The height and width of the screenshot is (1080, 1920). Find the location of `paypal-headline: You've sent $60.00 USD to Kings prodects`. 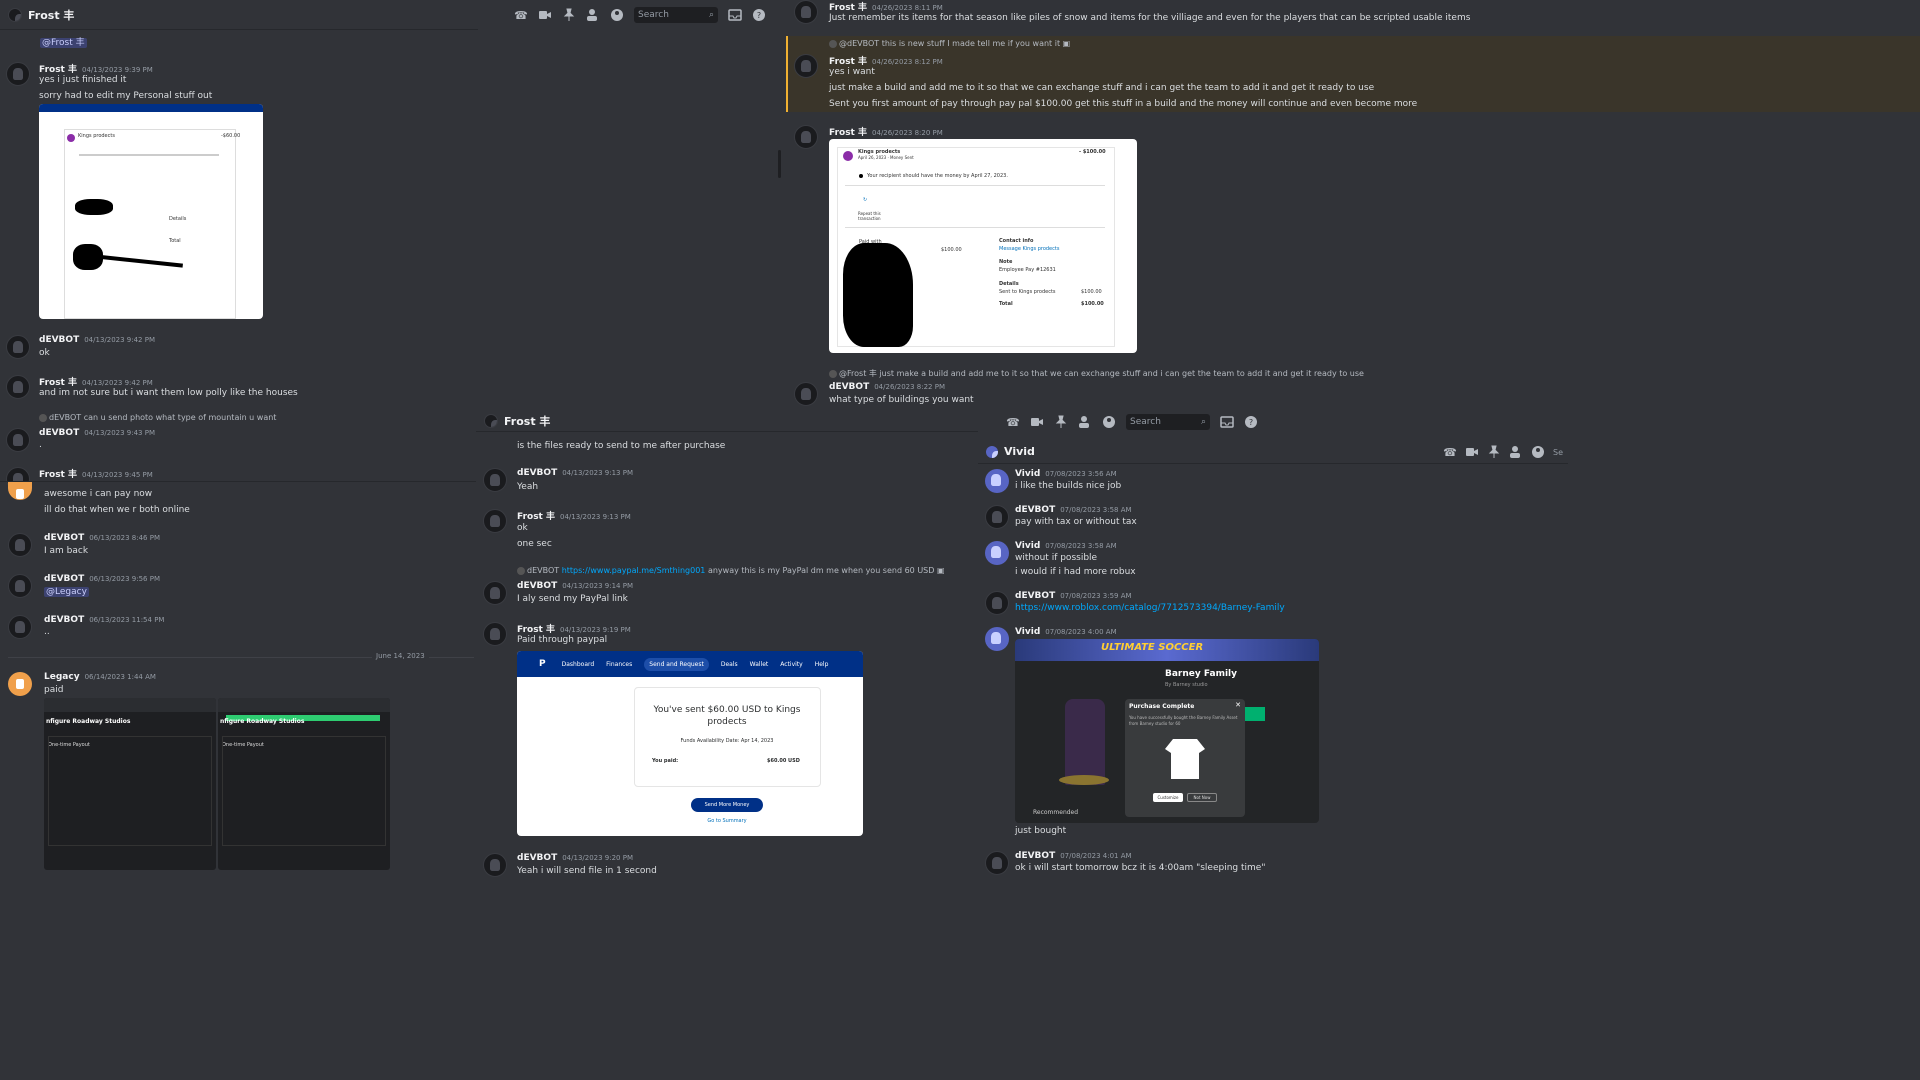

paypal-headline: You've sent $60.00 USD to Kings prodects is located at coordinates (727, 716).